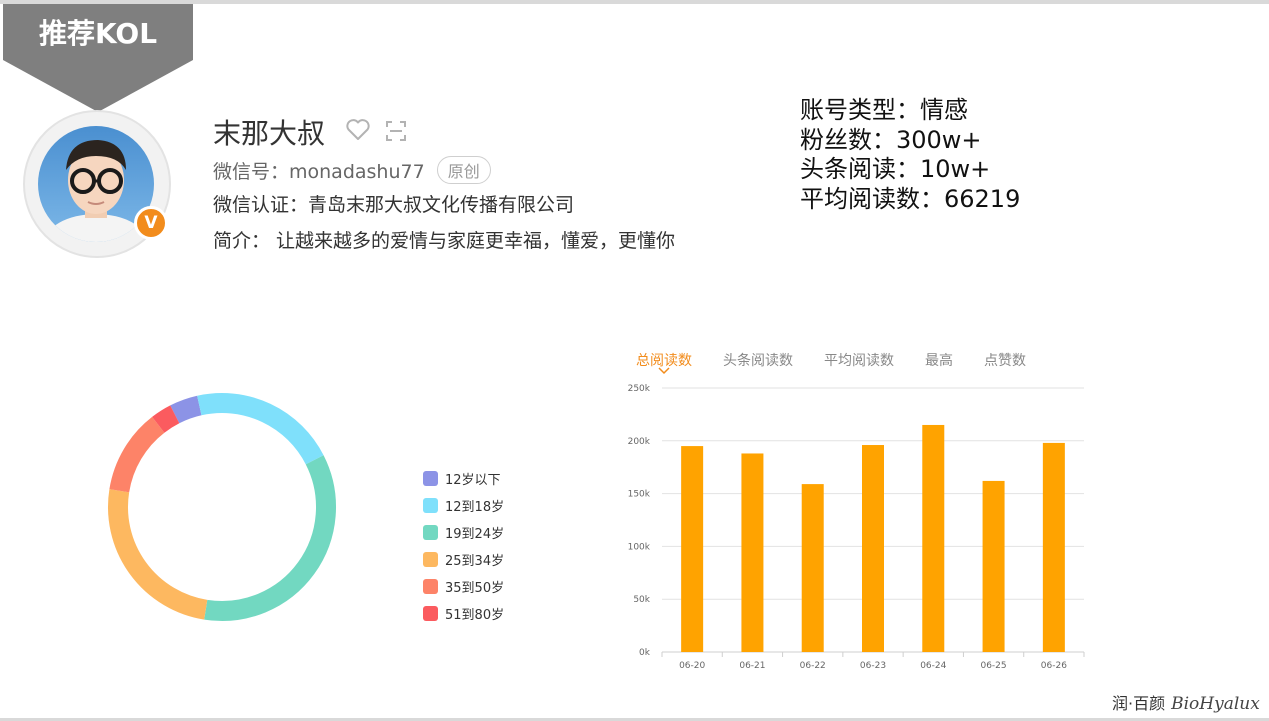 This screenshot has height=721, width=1269. I want to click on wechat-id: 微信号：monadashu77, so click(319, 171).